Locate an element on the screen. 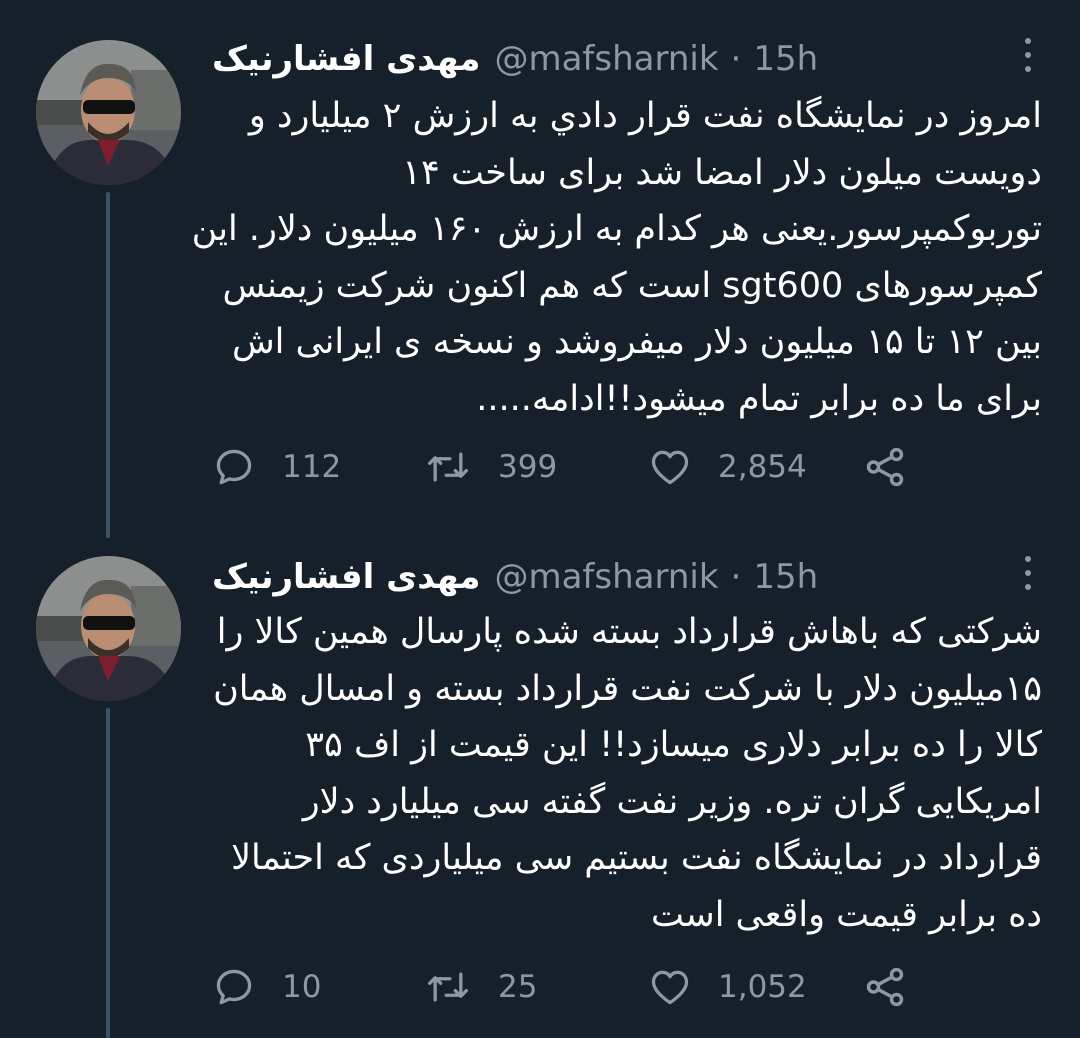 The width and height of the screenshot is (1080, 1038). tweet-actions: 10 25 1,052 is located at coordinates (562, 987).